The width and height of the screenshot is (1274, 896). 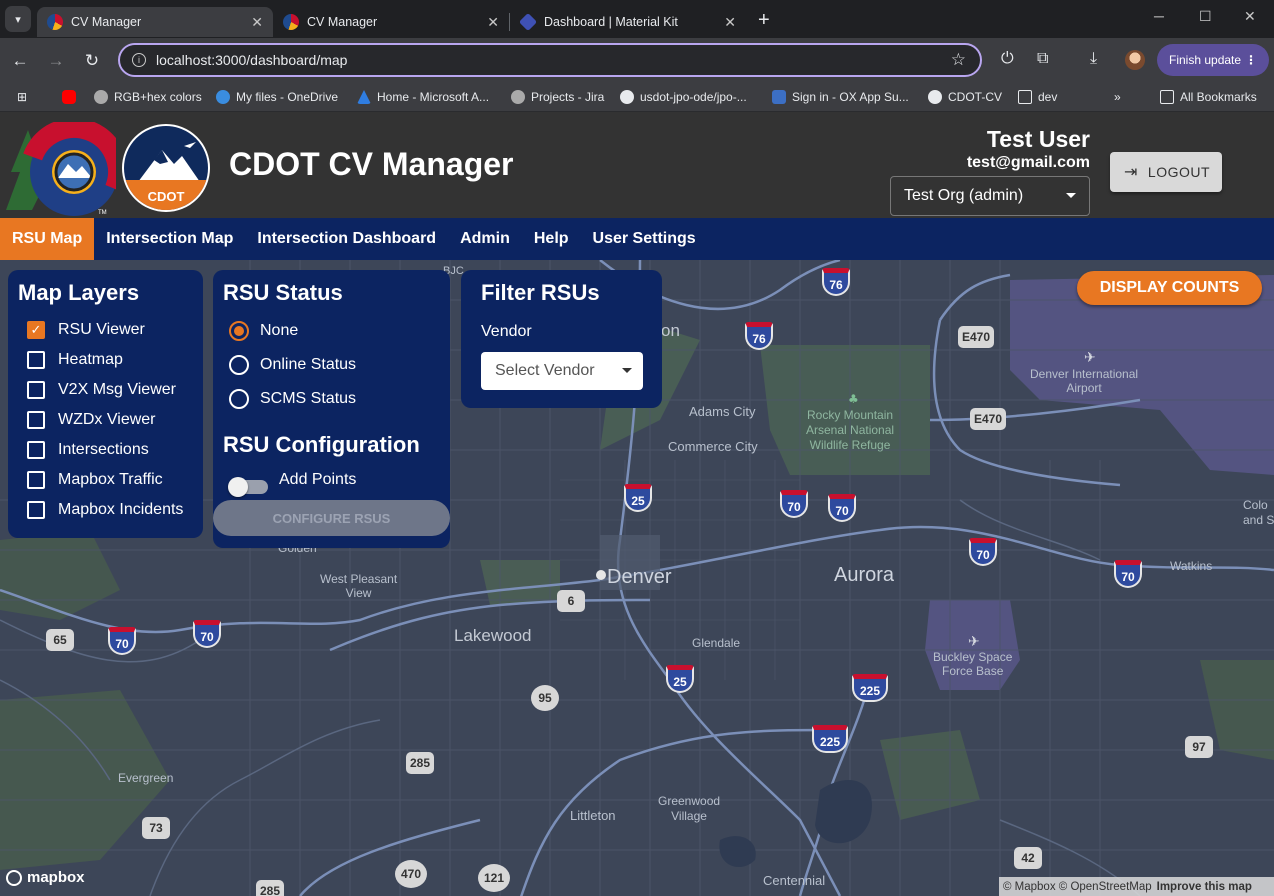 What do you see at coordinates (990, 196) in the screenshot?
I see `organization-select: Test Org (admin)` at bounding box center [990, 196].